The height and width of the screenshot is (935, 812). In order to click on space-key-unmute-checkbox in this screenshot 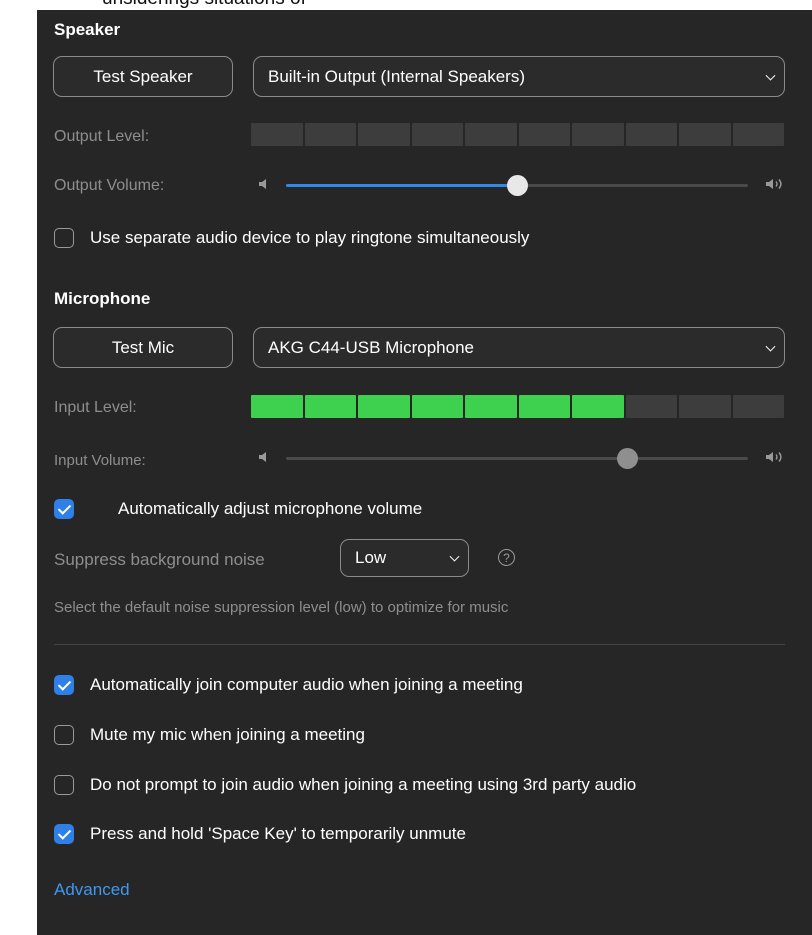, I will do `click(64, 834)`.